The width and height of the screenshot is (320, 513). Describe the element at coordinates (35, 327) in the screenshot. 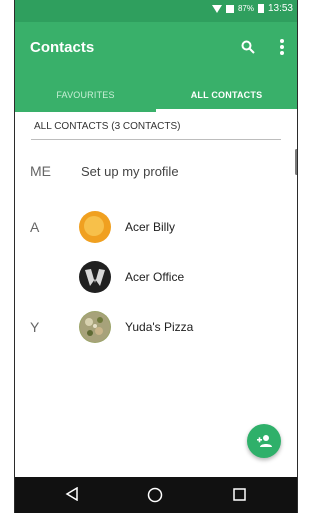

I see `section-letter-y: Y` at that location.